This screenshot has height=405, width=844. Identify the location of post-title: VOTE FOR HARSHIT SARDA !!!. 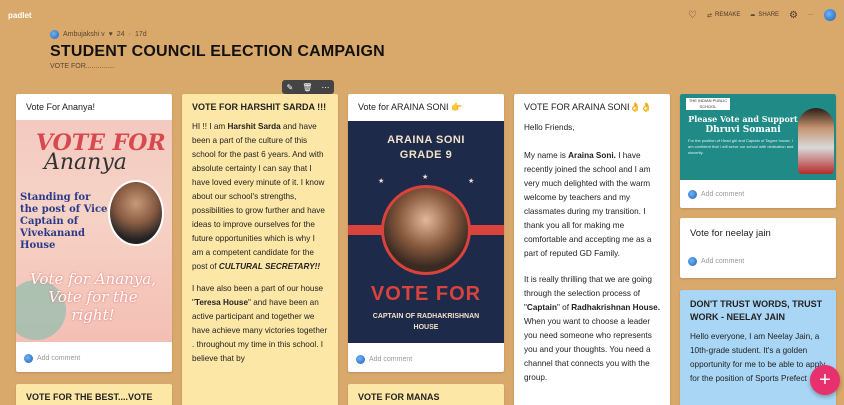
(259, 107).